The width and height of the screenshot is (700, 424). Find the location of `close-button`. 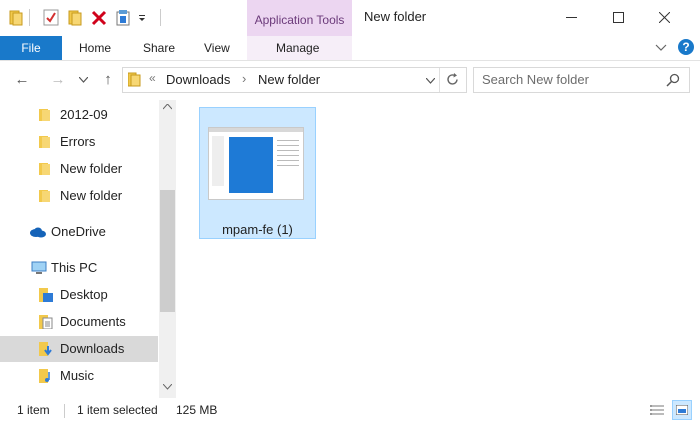

close-button is located at coordinates (664, 17).